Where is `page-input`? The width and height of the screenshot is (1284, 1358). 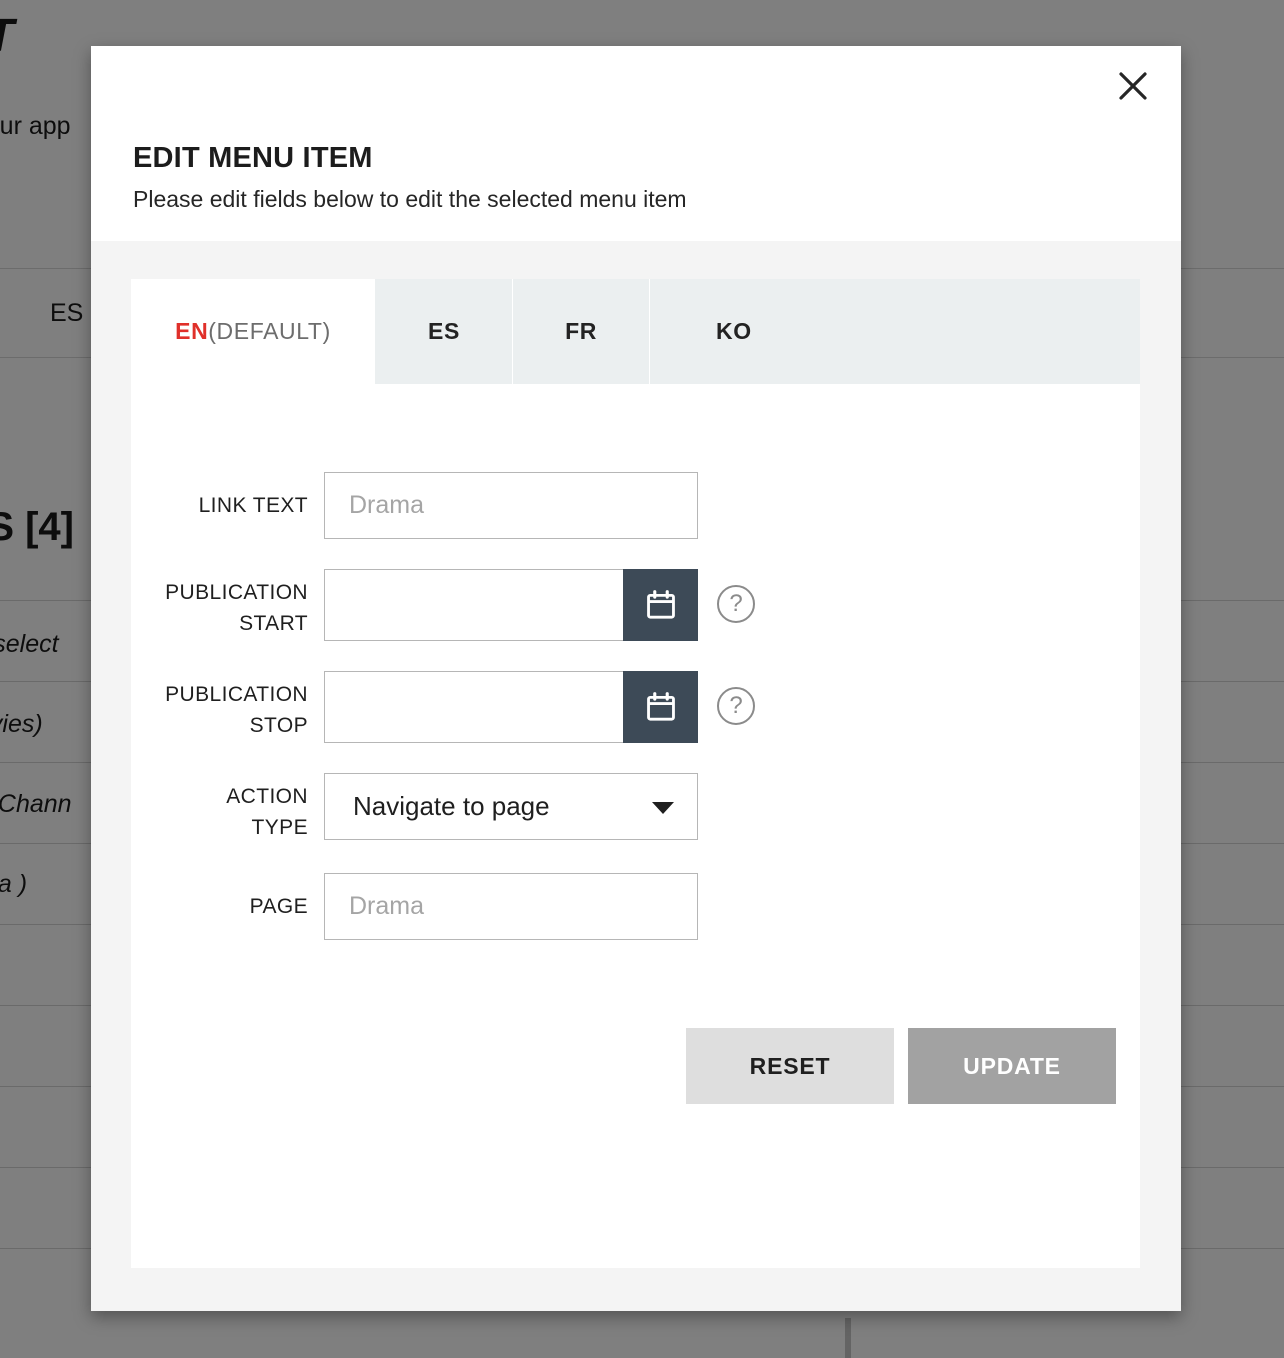 page-input is located at coordinates (511, 906).